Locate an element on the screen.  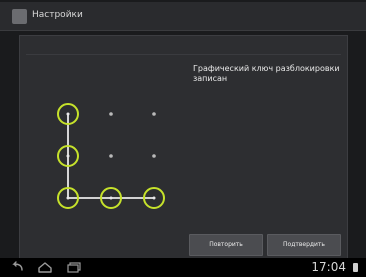
battery-icon is located at coordinates (355, 267).